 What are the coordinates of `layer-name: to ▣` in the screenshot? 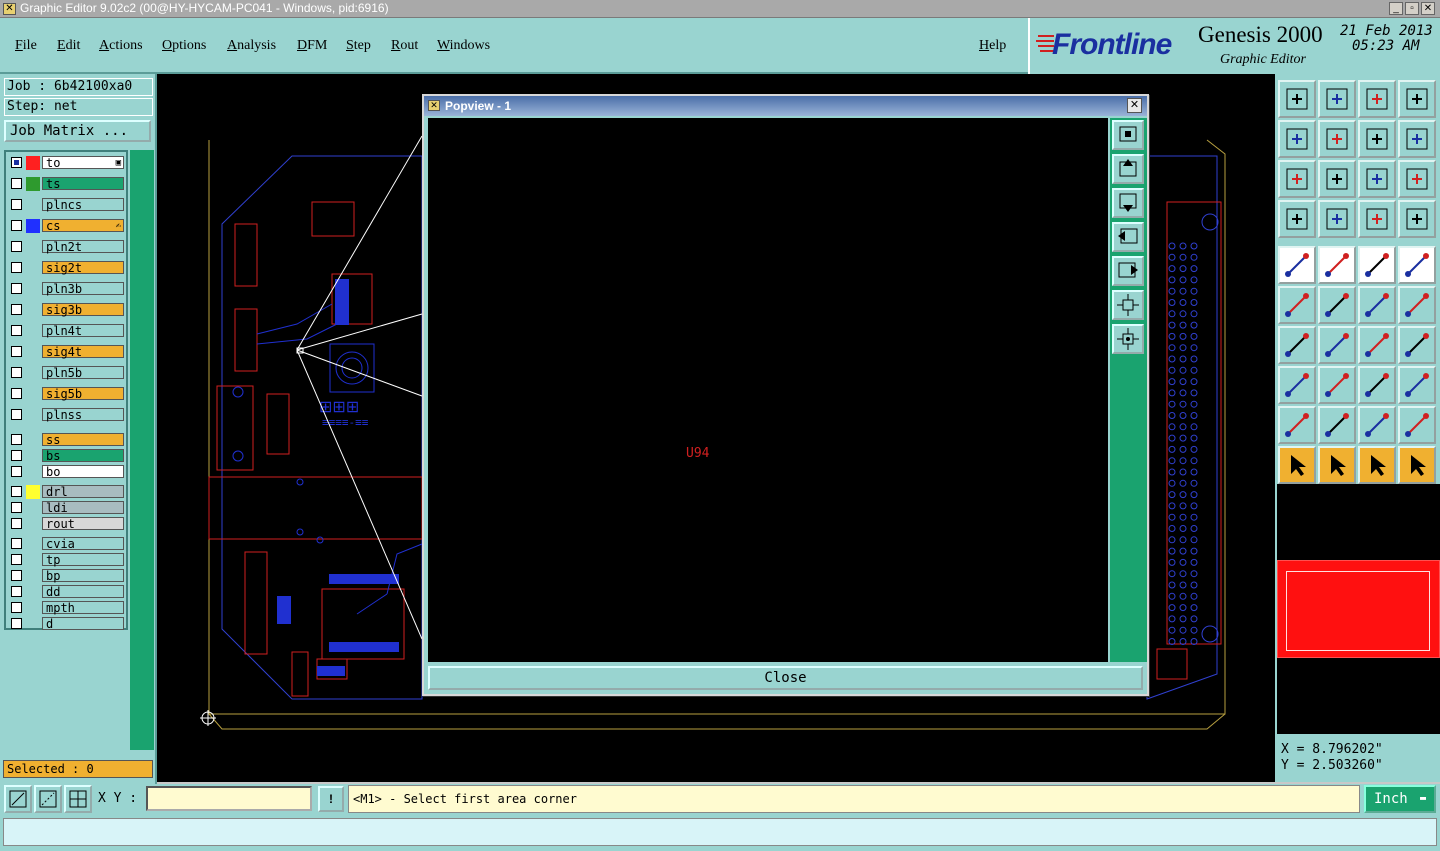 It's located at (83, 162).